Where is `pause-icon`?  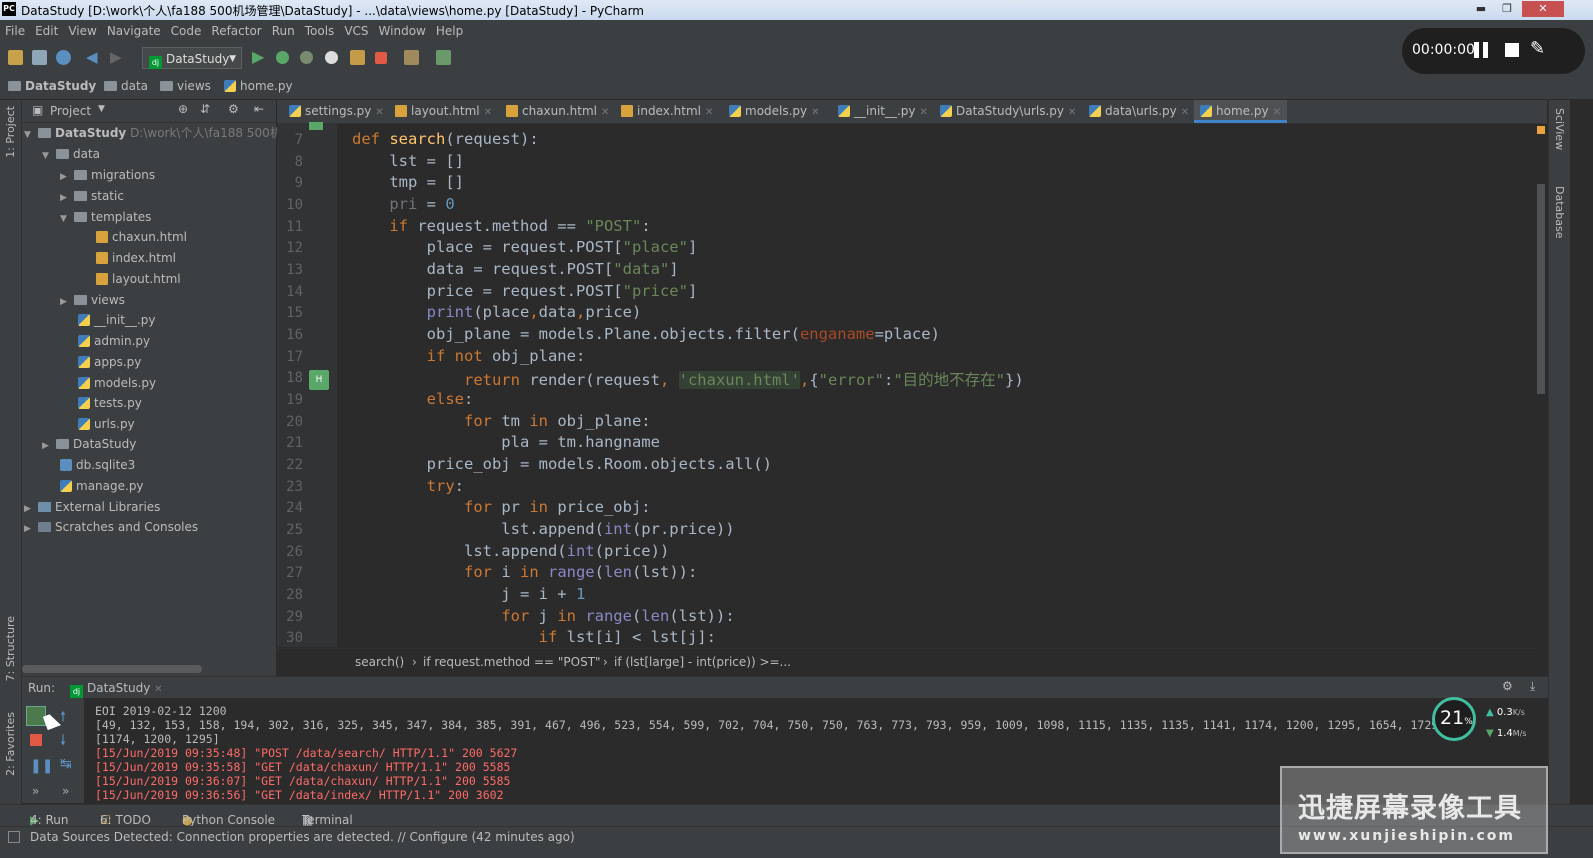
pause-icon is located at coordinates (1481, 50).